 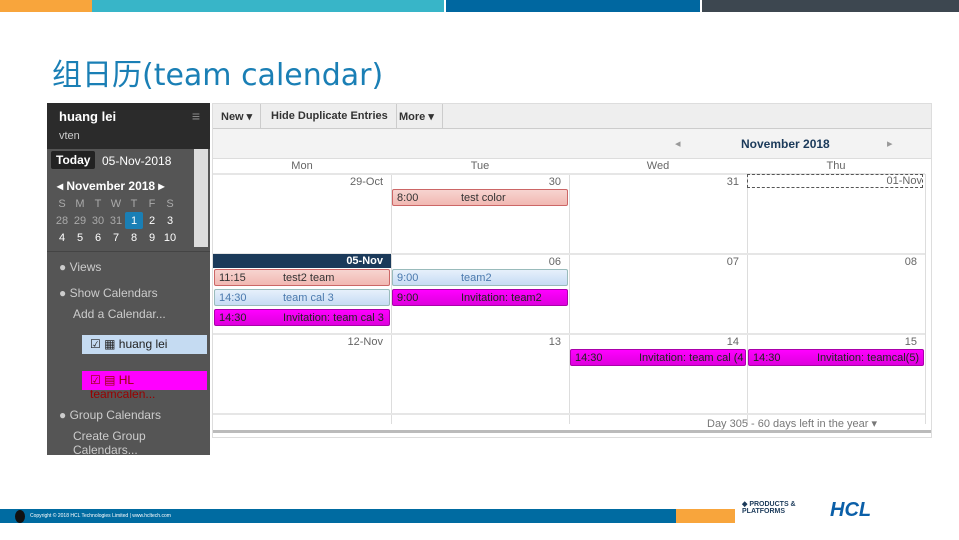 I want to click on event: 14:30 Invitation: team cal (4, so click(x=658, y=357).